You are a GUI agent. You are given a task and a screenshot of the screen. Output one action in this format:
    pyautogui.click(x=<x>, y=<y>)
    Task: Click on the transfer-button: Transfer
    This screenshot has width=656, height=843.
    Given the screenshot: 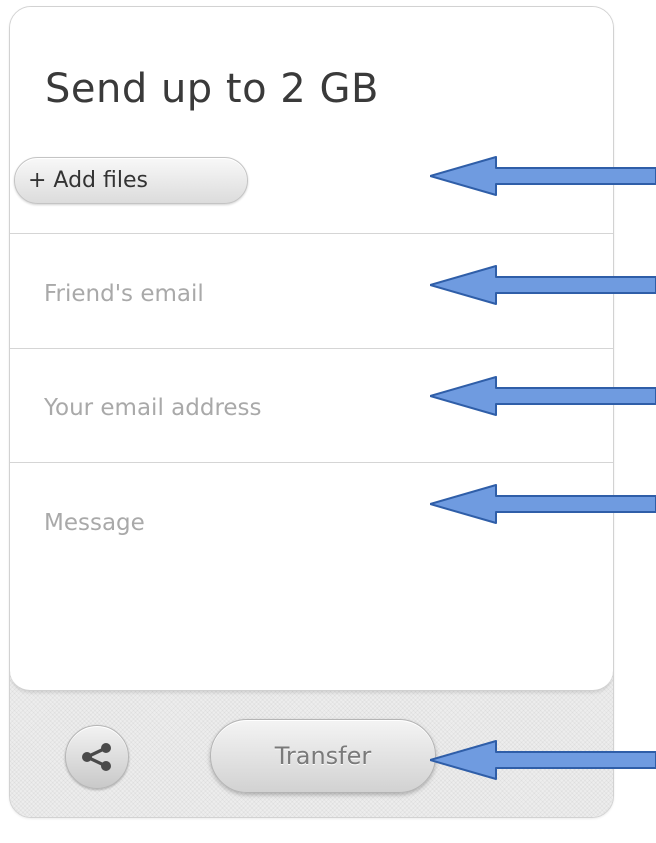 What is the action you would take?
    pyautogui.click(x=323, y=756)
    